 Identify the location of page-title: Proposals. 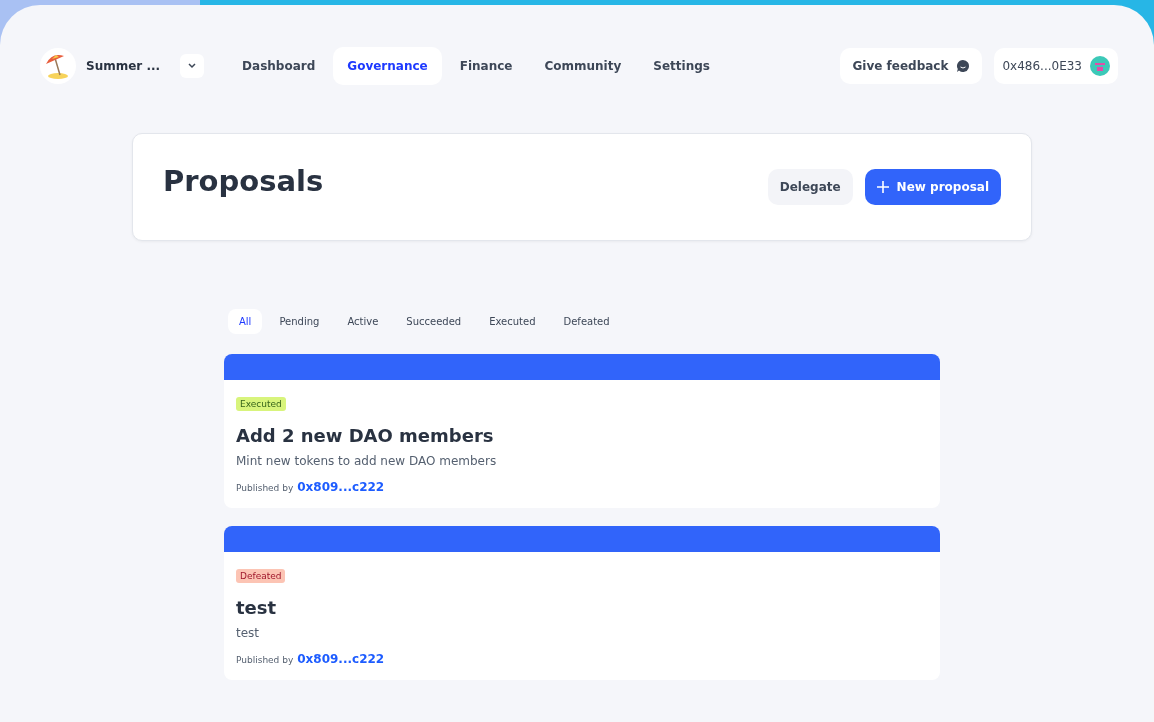
(243, 181).